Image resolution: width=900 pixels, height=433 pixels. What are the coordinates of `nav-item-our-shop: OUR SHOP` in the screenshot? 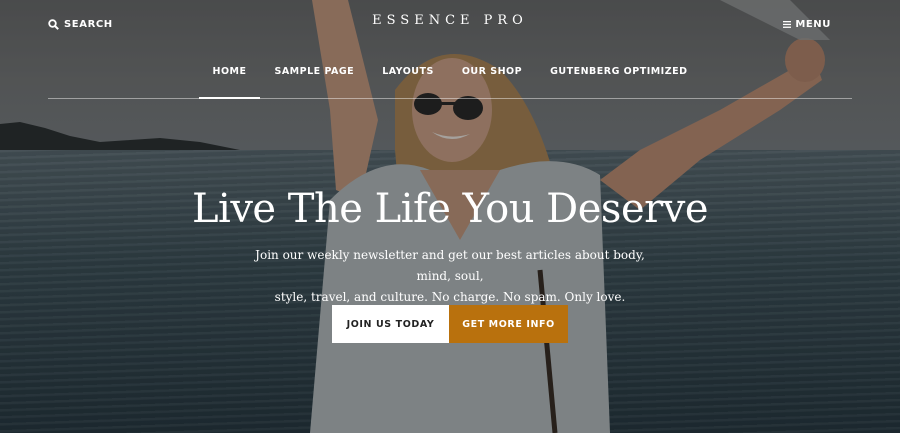 It's located at (492, 80).